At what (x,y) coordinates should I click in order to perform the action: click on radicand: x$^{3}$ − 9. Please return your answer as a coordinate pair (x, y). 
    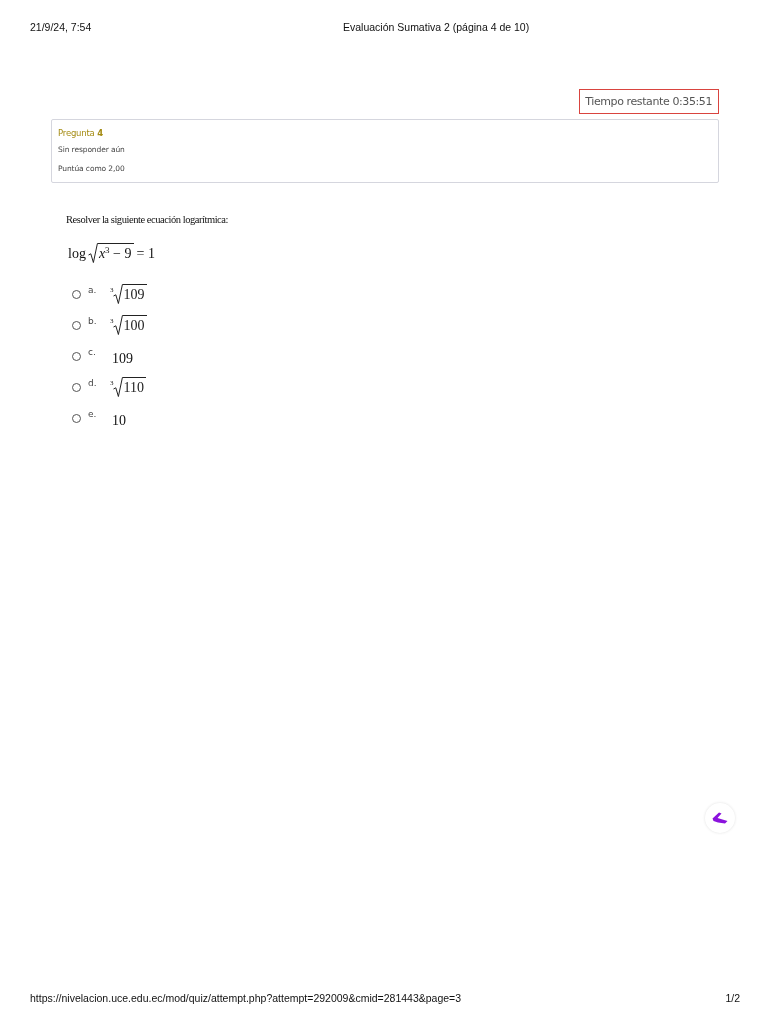
    Looking at the image, I should click on (115, 253).